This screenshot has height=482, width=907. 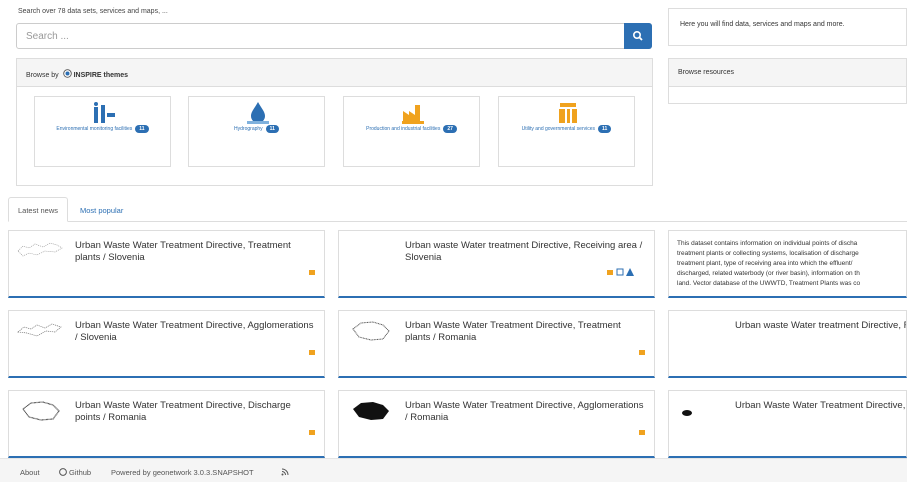 What do you see at coordinates (101, 75) in the screenshot?
I see `themes-label: INSPIRE themes` at bounding box center [101, 75].